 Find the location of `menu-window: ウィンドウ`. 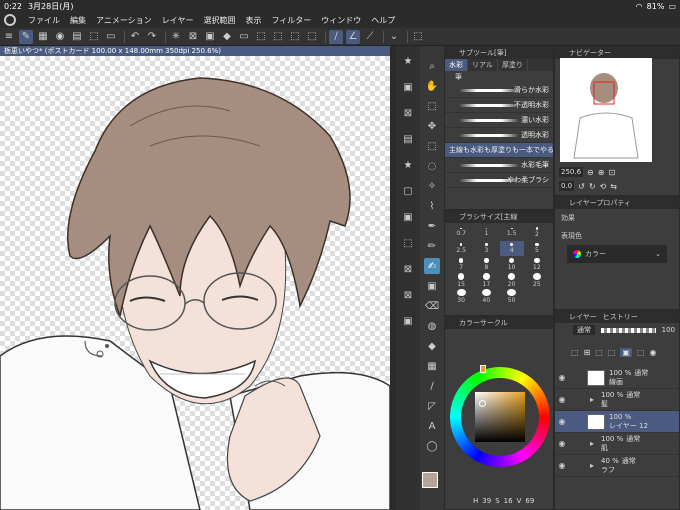

menu-window: ウィンドウ is located at coordinates (341, 20).